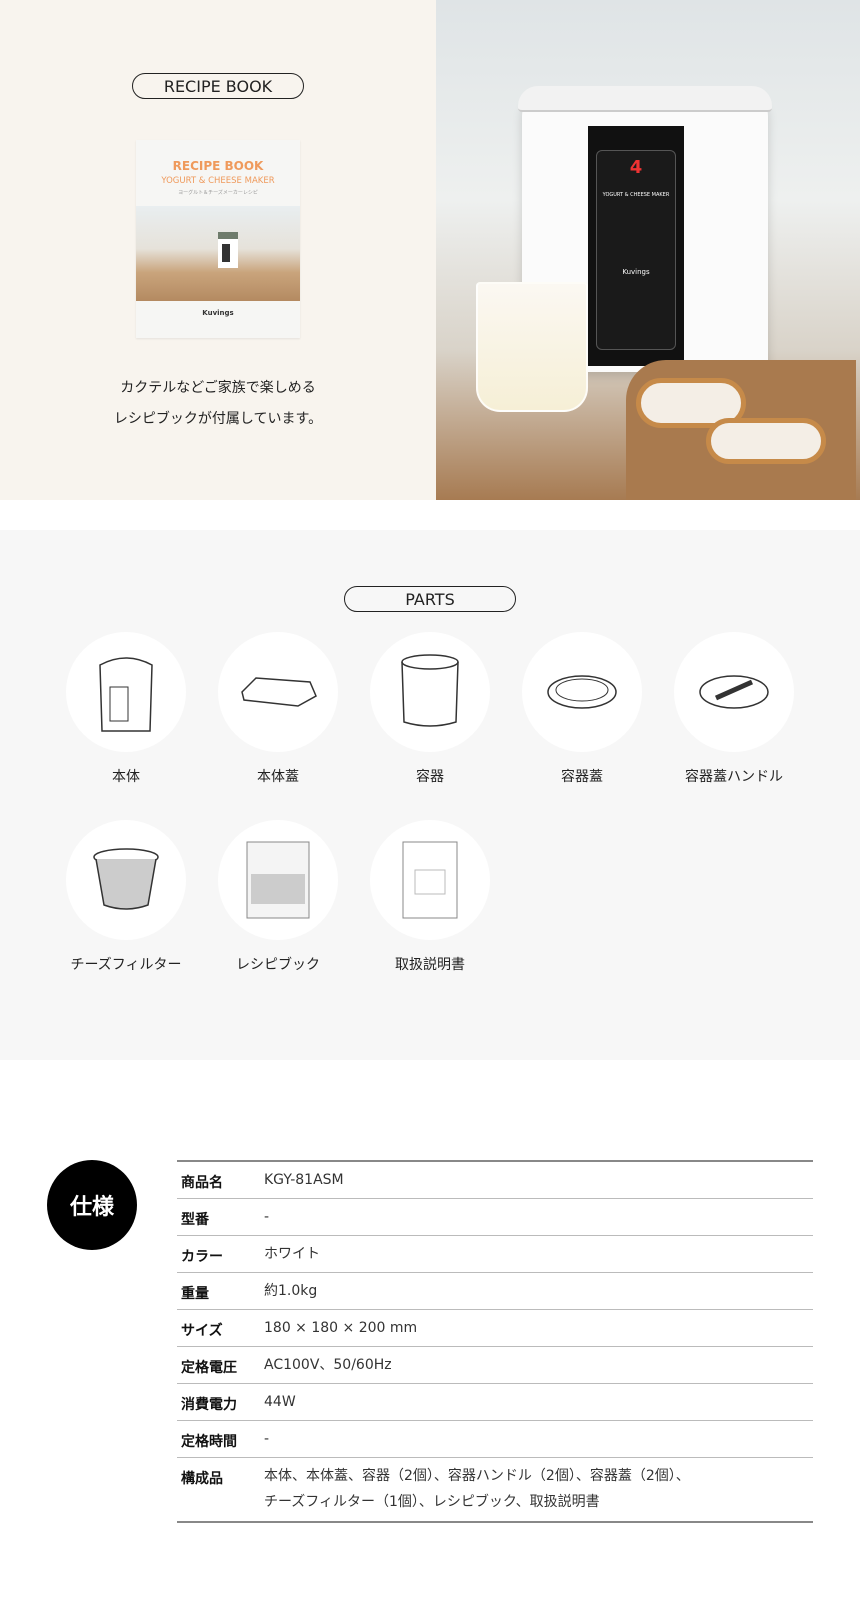 Image resolution: width=860 pixels, height=1620 pixels. Describe the element at coordinates (195, 1220) in the screenshot. I see `spec-key: 型番` at that location.